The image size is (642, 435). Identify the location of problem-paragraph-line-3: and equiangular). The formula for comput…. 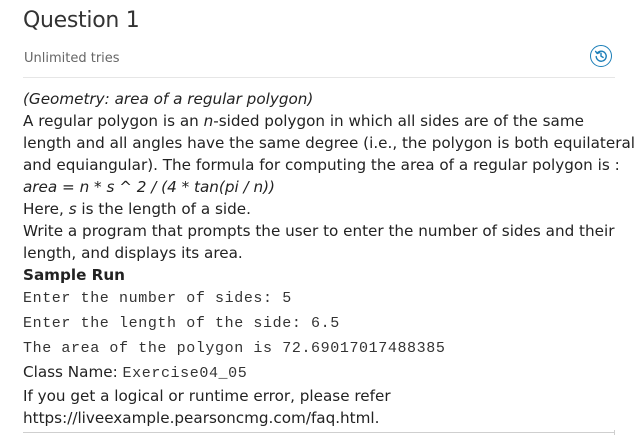
(321, 165).